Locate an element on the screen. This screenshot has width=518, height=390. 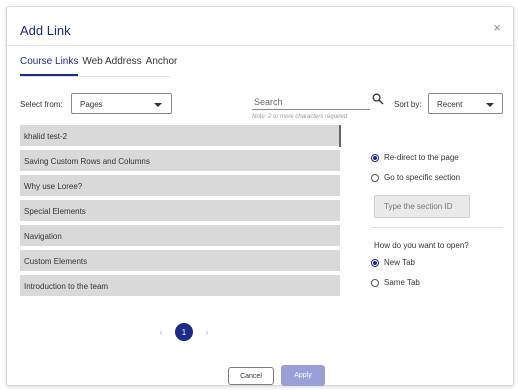
tab-anchor: Anchor is located at coordinates (162, 66).